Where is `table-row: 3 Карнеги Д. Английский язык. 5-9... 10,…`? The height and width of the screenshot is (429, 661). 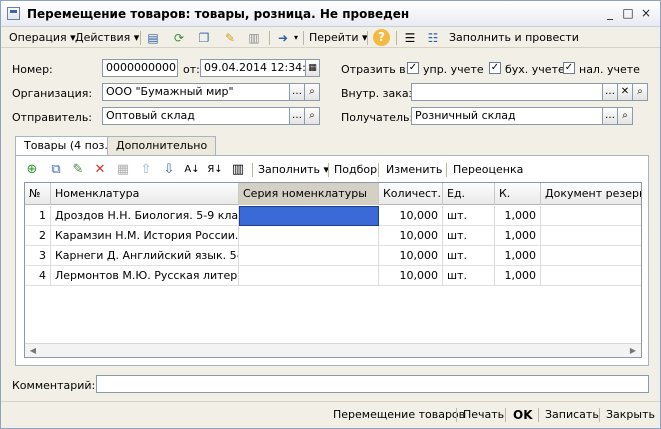
table-row: 3 Карнеги Д. Английский язык. 5-9... 10,… is located at coordinates (333, 256).